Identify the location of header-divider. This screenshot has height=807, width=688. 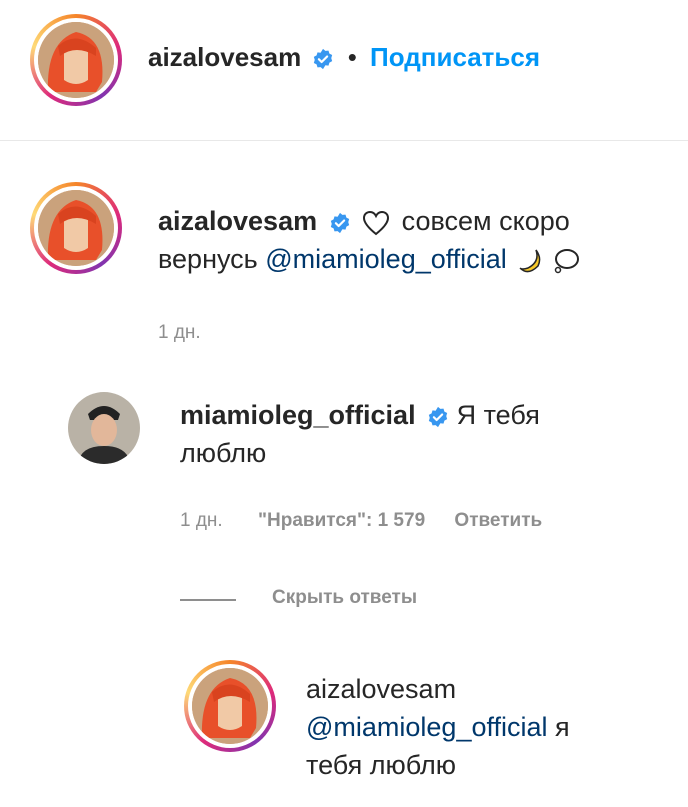
(344, 140).